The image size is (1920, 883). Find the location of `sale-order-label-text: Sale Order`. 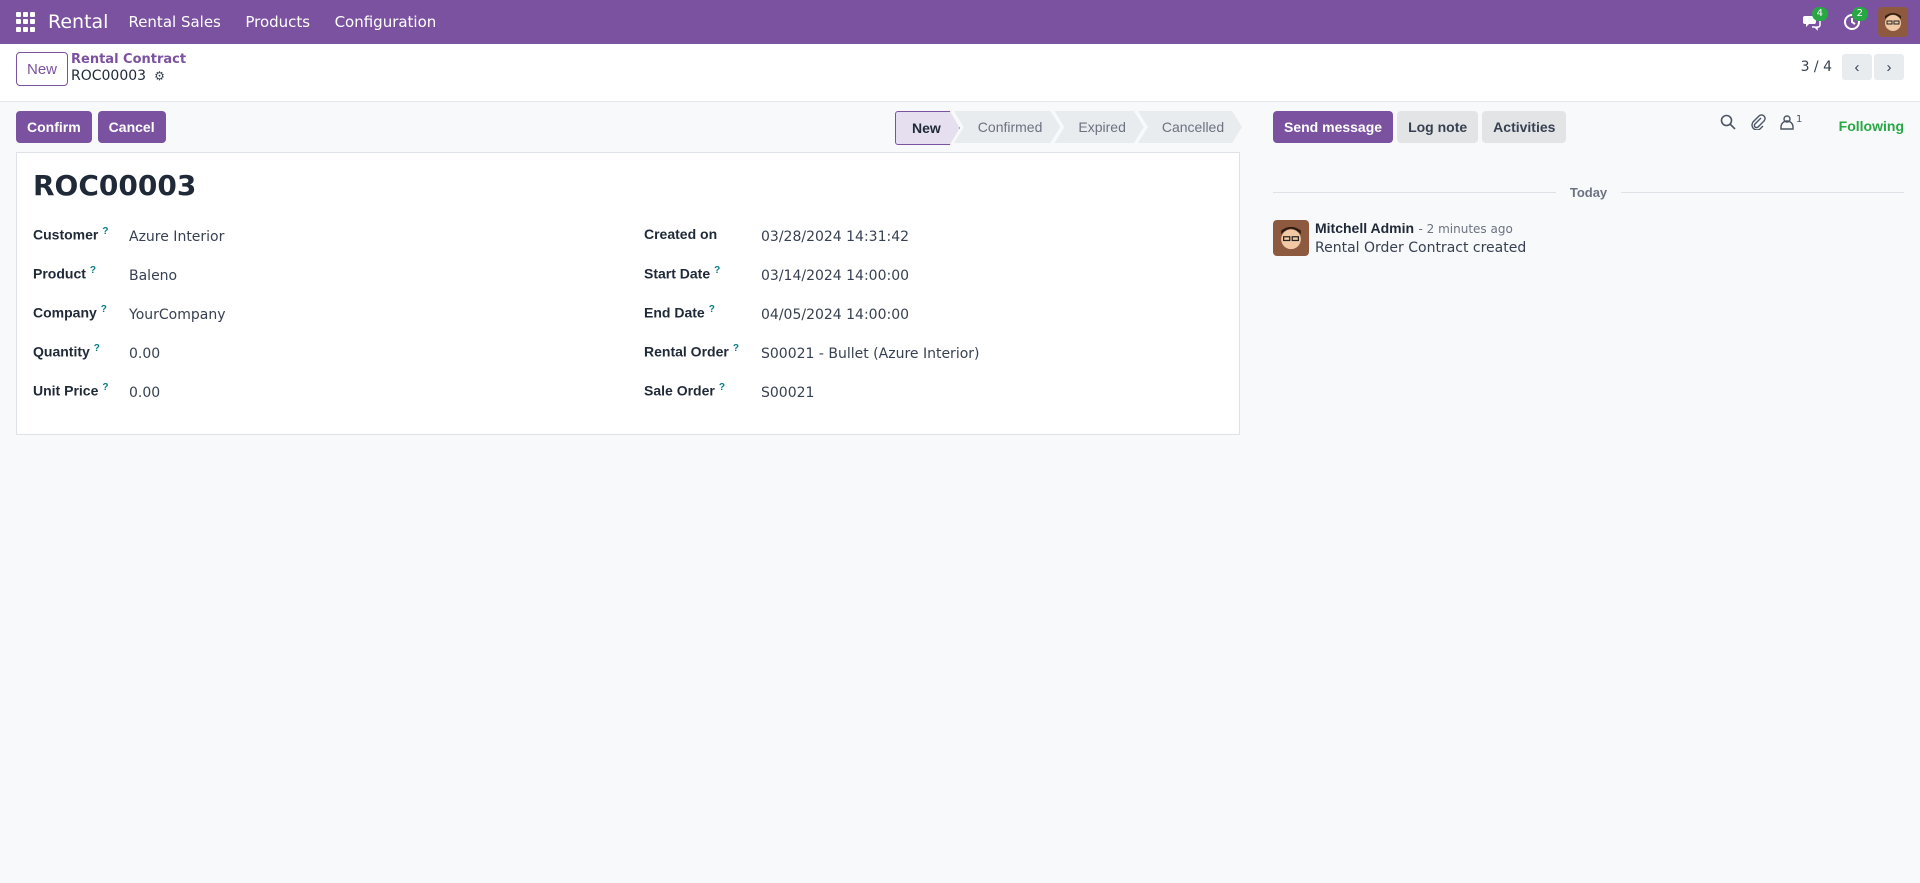

sale-order-label-text: Sale Order is located at coordinates (679, 390).